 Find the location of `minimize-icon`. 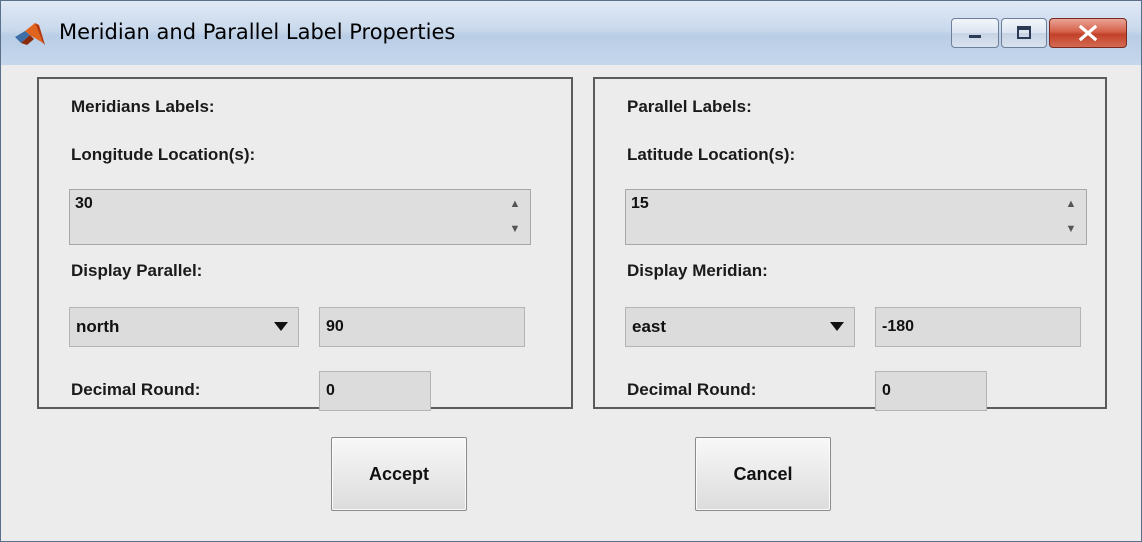

minimize-icon is located at coordinates (975, 36).